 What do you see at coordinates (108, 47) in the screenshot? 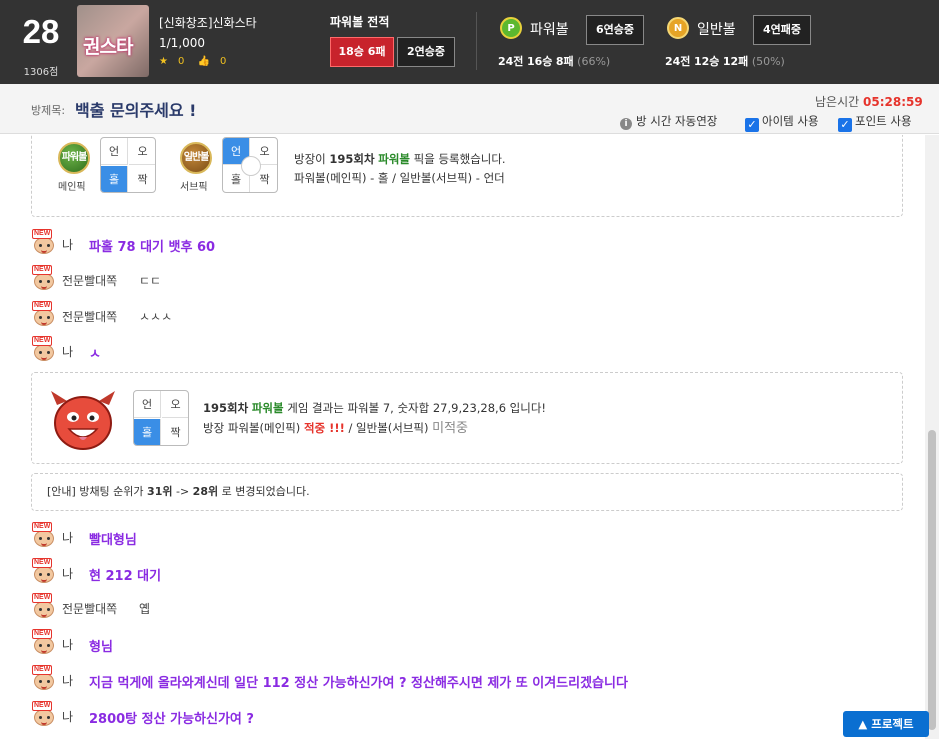
I see `room-thumbnail-title: 권스타` at bounding box center [108, 47].